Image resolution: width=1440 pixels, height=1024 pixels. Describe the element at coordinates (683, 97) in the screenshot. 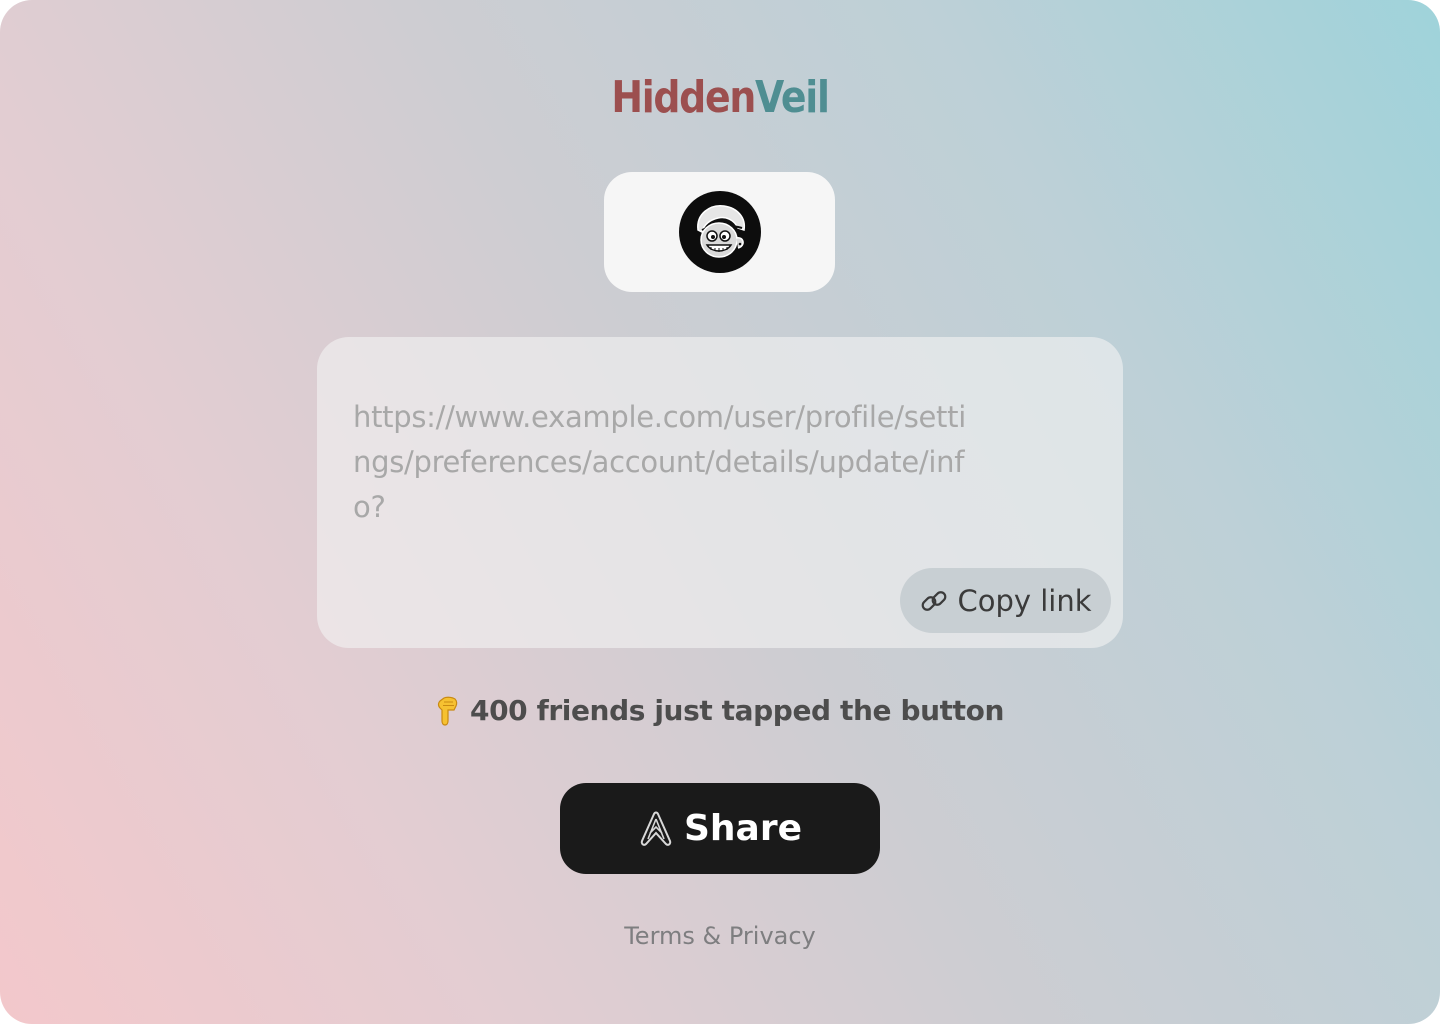

I see `brand-logo-part-1: Hidden` at that location.